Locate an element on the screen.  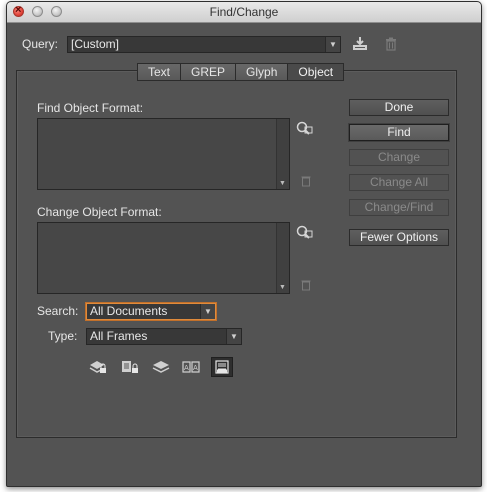
footnotes-icon is located at coordinates (222, 367).